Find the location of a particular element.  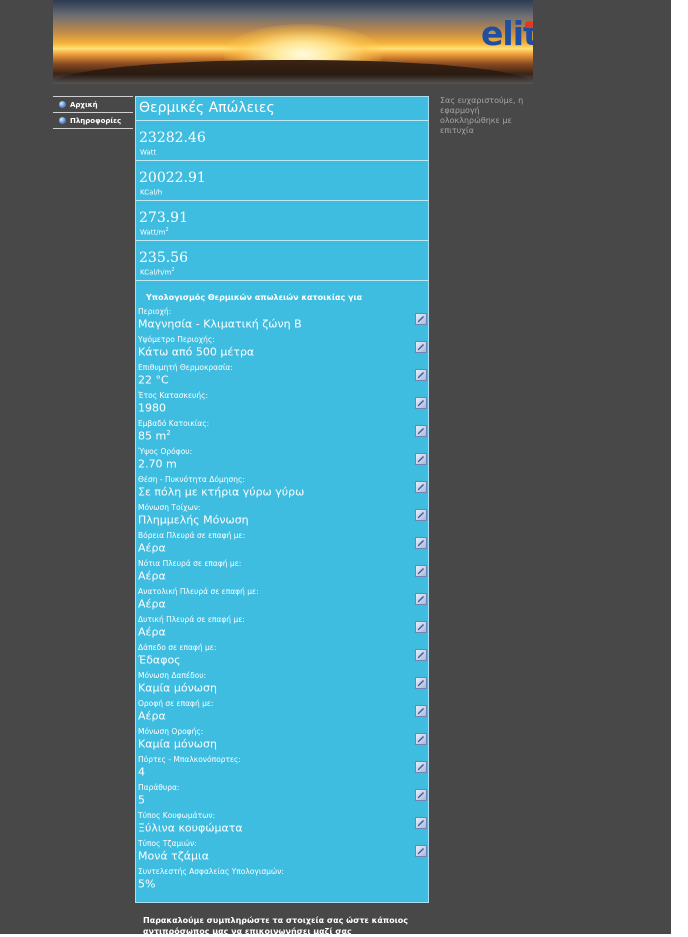

parameter-row: Ύψος Ορόφου: 2.70 m is located at coordinates (282, 461).